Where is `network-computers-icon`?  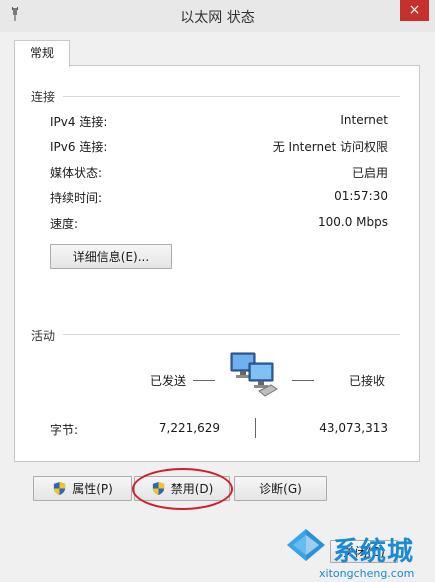 network-computers-icon is located at coordinates (254, 374).